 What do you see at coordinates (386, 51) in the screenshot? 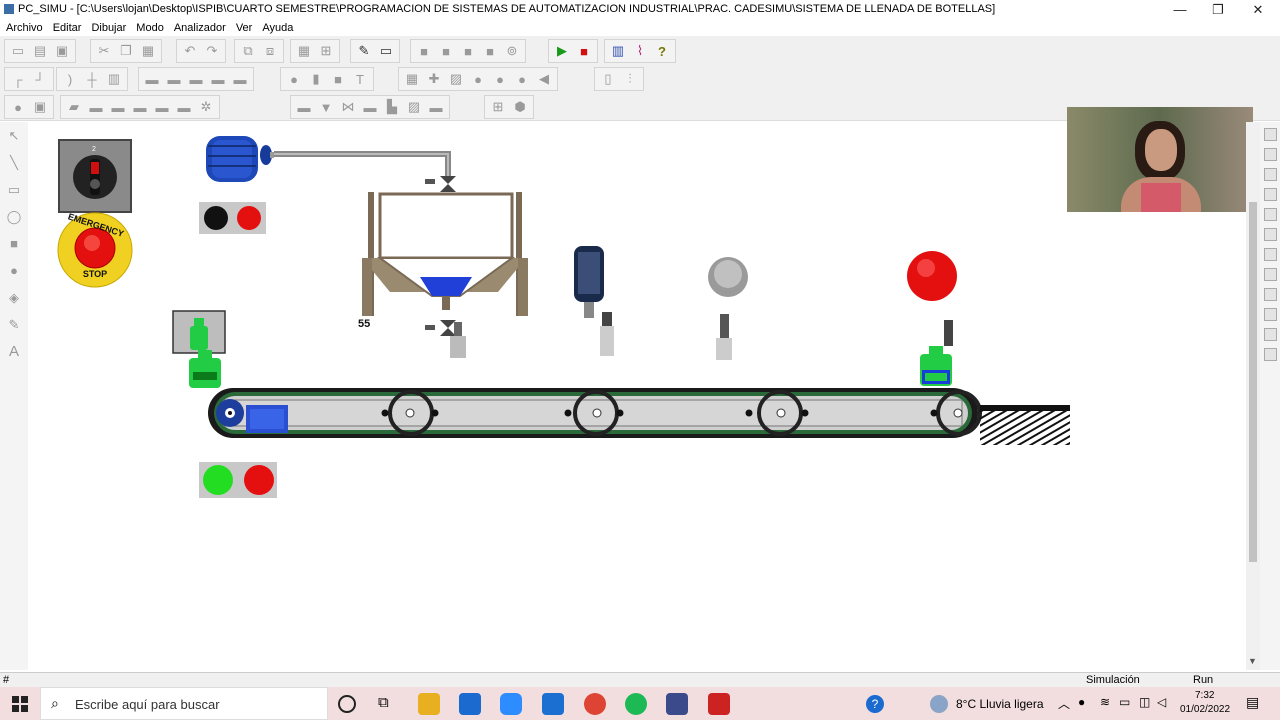
I see `monitor-icon: ▭` at bounding box center [386, 51].